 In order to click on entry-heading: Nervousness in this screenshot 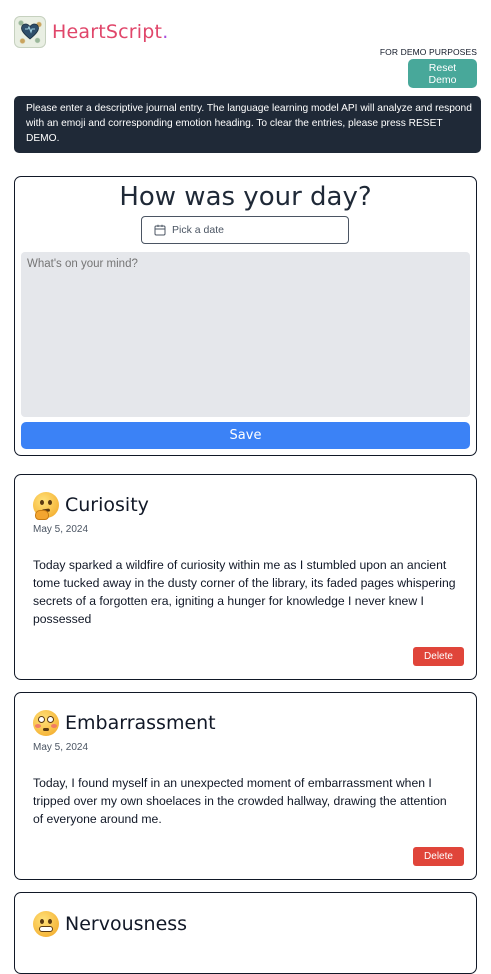, I will do `click(110, 924)`.